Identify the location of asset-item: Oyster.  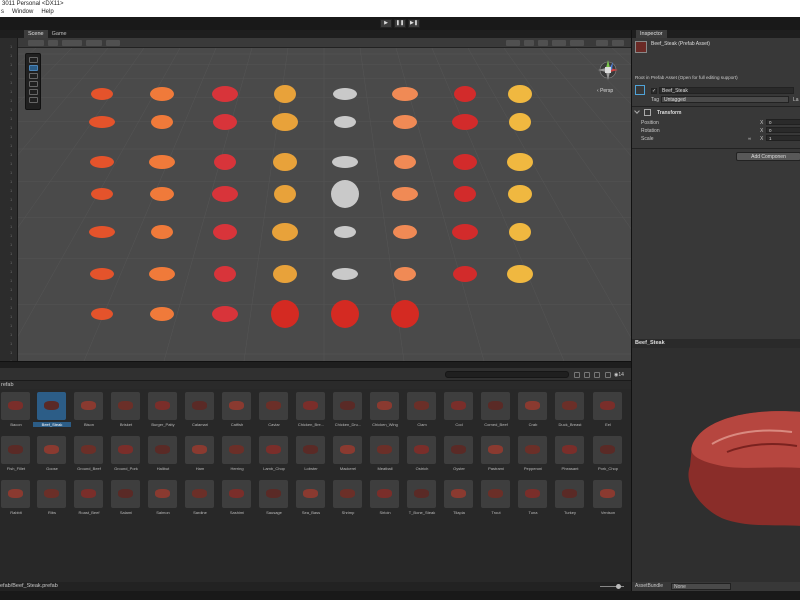
(459, 454).